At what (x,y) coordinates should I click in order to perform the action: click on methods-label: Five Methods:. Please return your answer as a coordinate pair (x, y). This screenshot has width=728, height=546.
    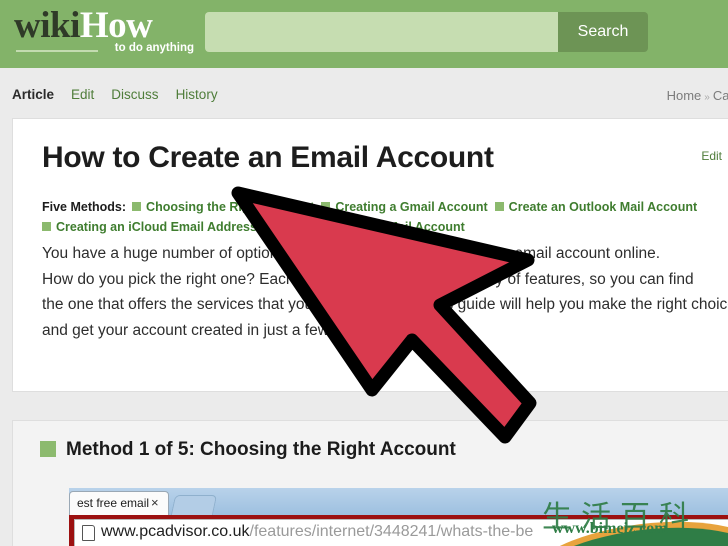
    Looking at the image, I should click on (84, 207).